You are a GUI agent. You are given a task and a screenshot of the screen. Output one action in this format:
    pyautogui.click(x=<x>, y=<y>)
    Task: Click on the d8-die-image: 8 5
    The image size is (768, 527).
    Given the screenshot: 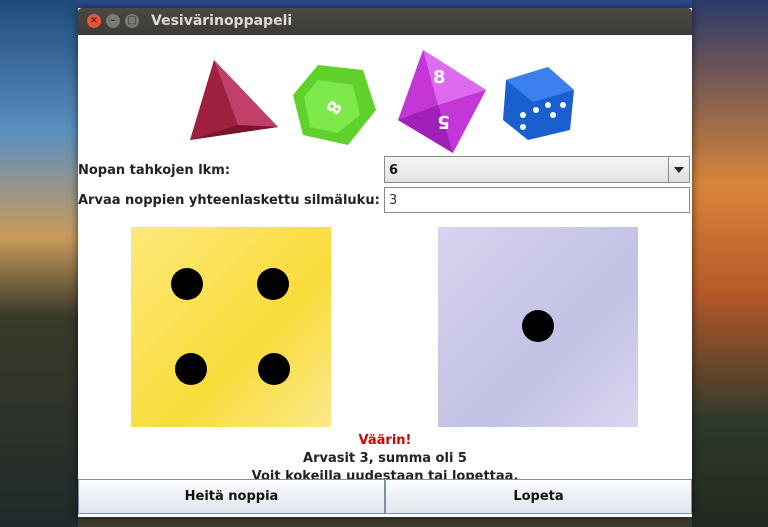 What is the action you would take?
    pyautogui.click(x=442, y=101)
    